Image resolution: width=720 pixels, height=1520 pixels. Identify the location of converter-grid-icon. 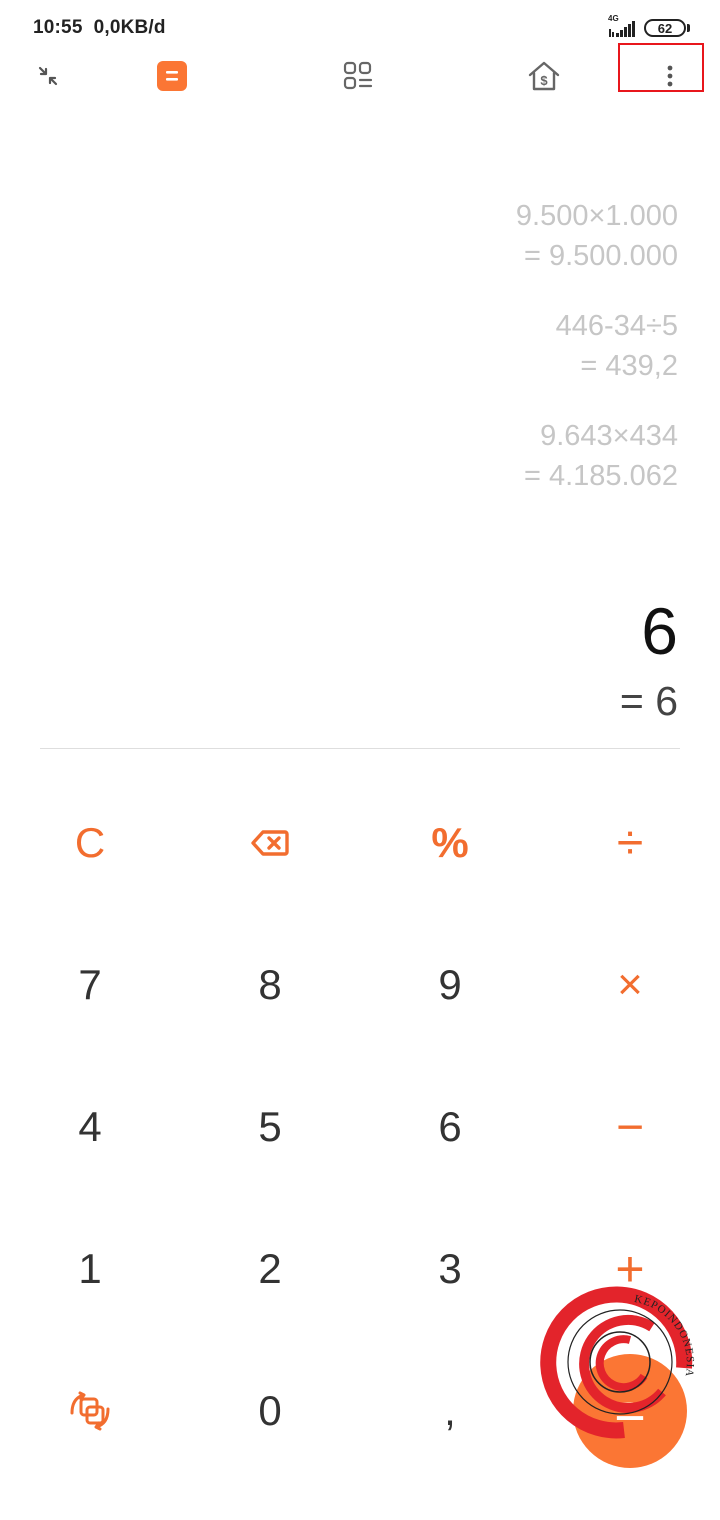
(358, 75).